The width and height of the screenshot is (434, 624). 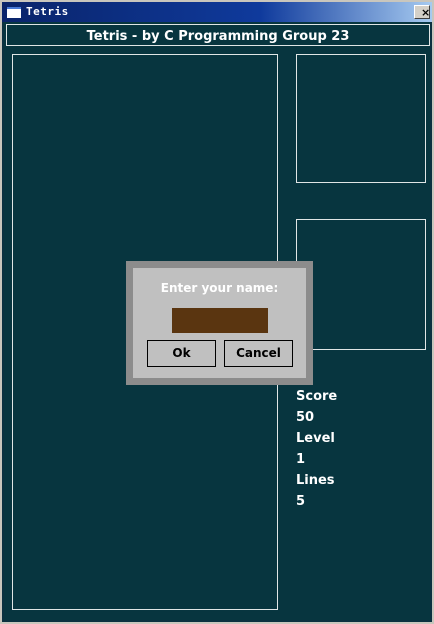 What do you see at coordinates (217, 12) in the screenshot?
I see `title-bar: Tetris ×` at bounding box center [217, 12].